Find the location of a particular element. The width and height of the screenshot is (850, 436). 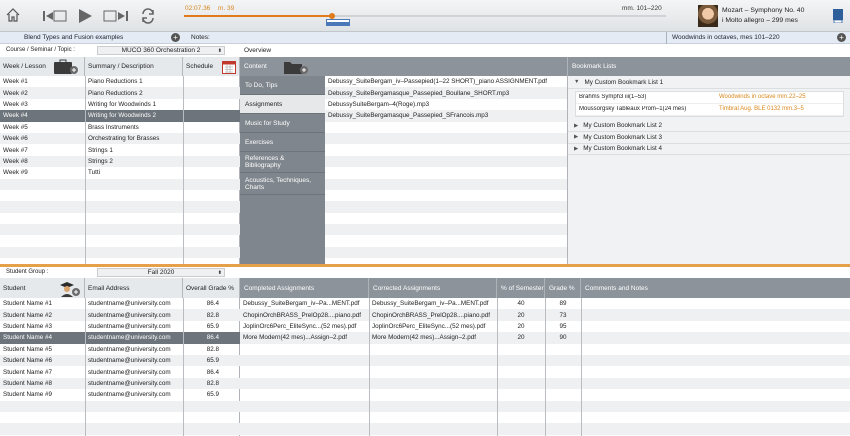

student-name: Student Name #1 is located at coordinates (28, 304).